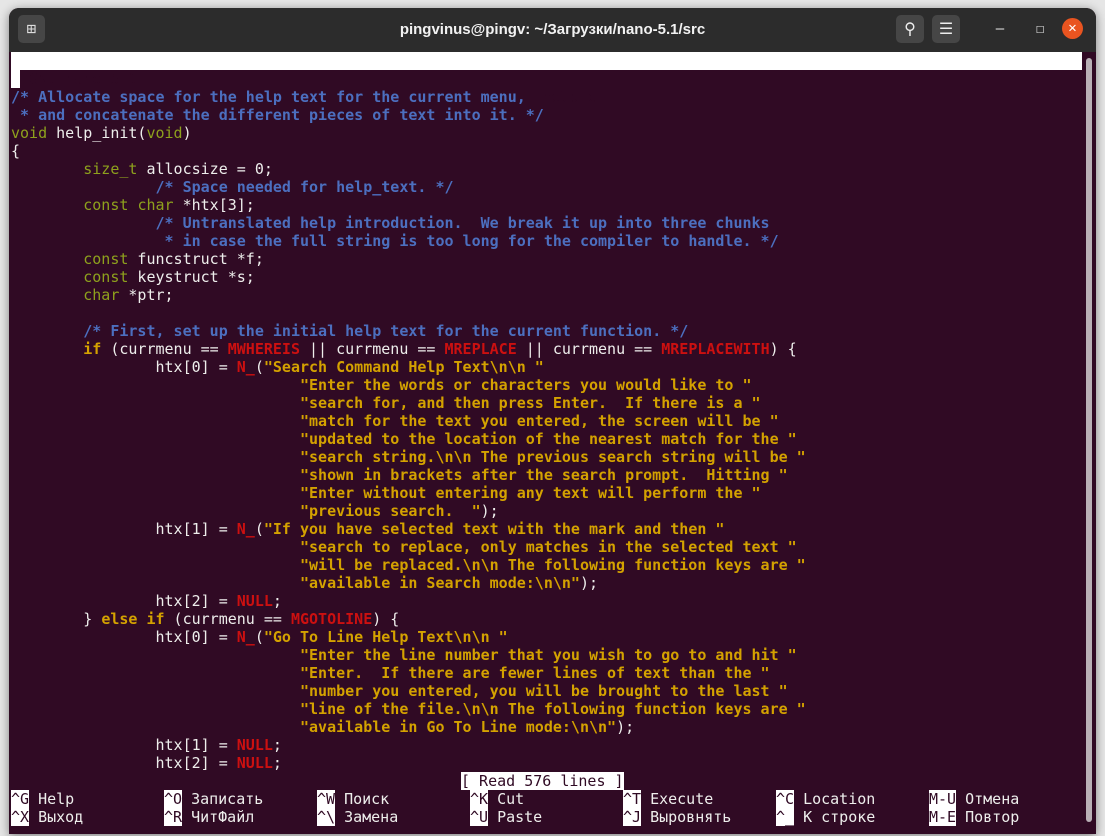 Image resolution: width=1105 pixels, height=836 pixels. I want to click on shortcut-key: ^G, so click(20, 799).